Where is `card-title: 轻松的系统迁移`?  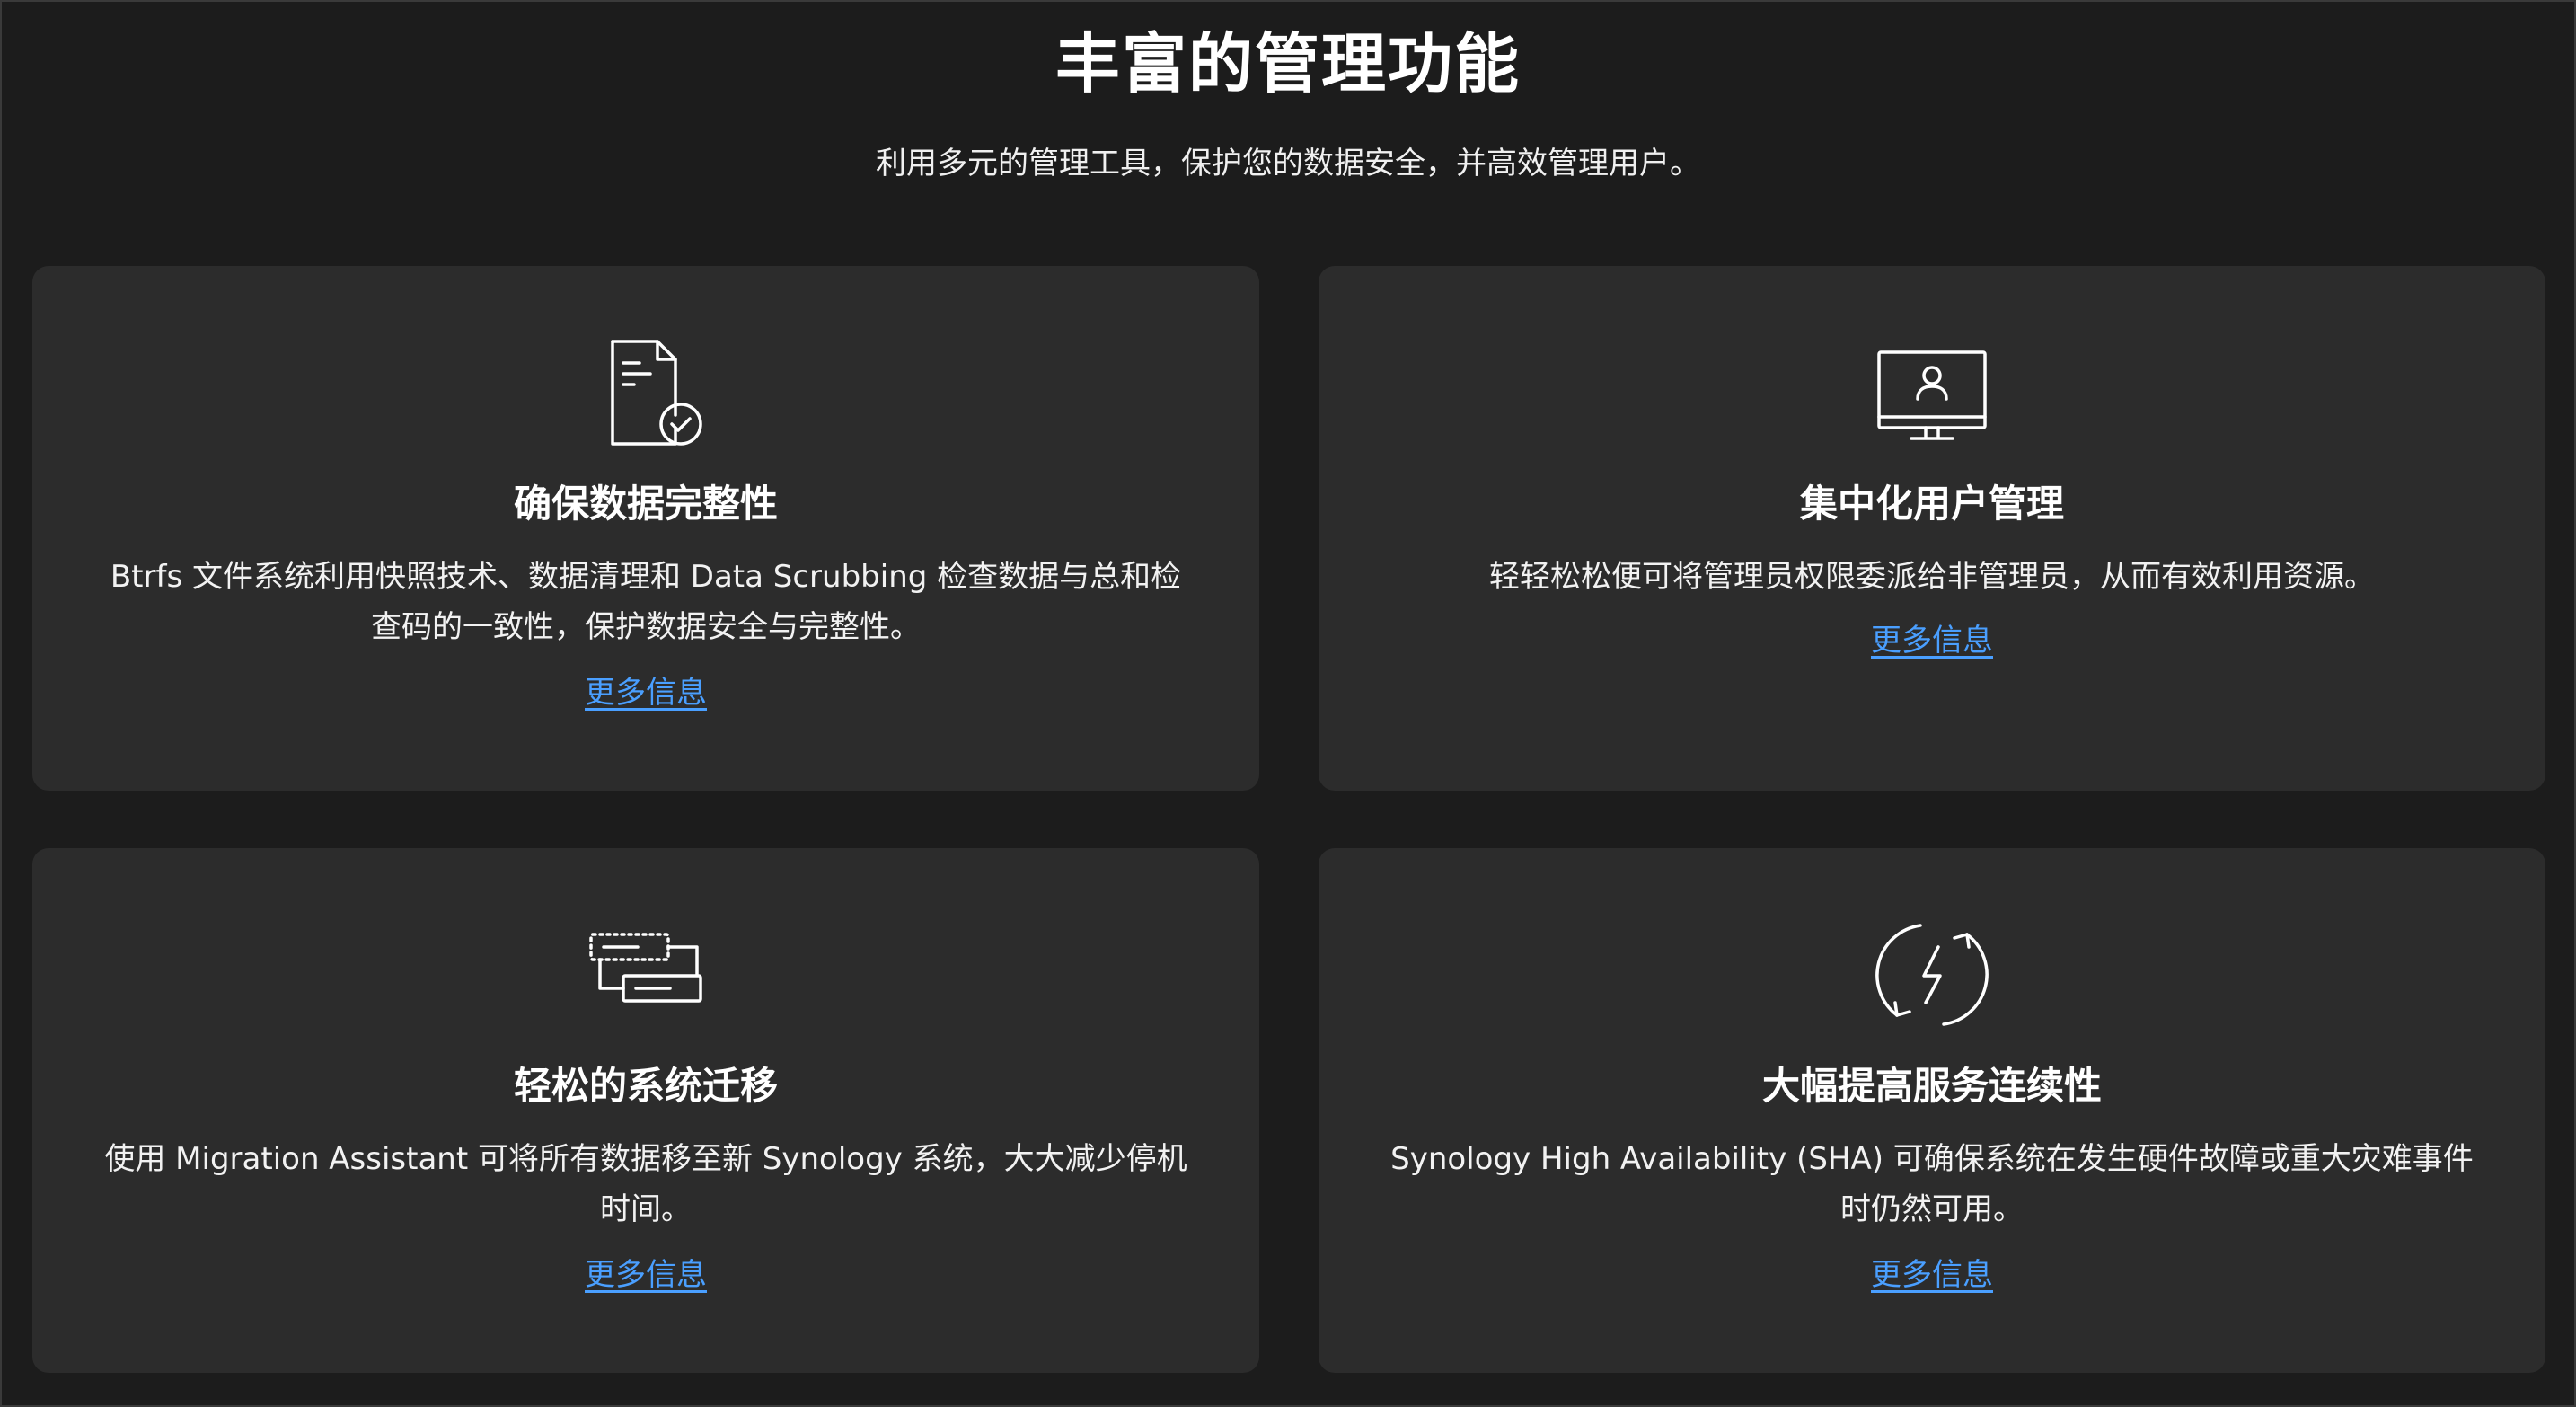
card-title: 轻松的系统迁移 is located at coordinates (645, 1086).